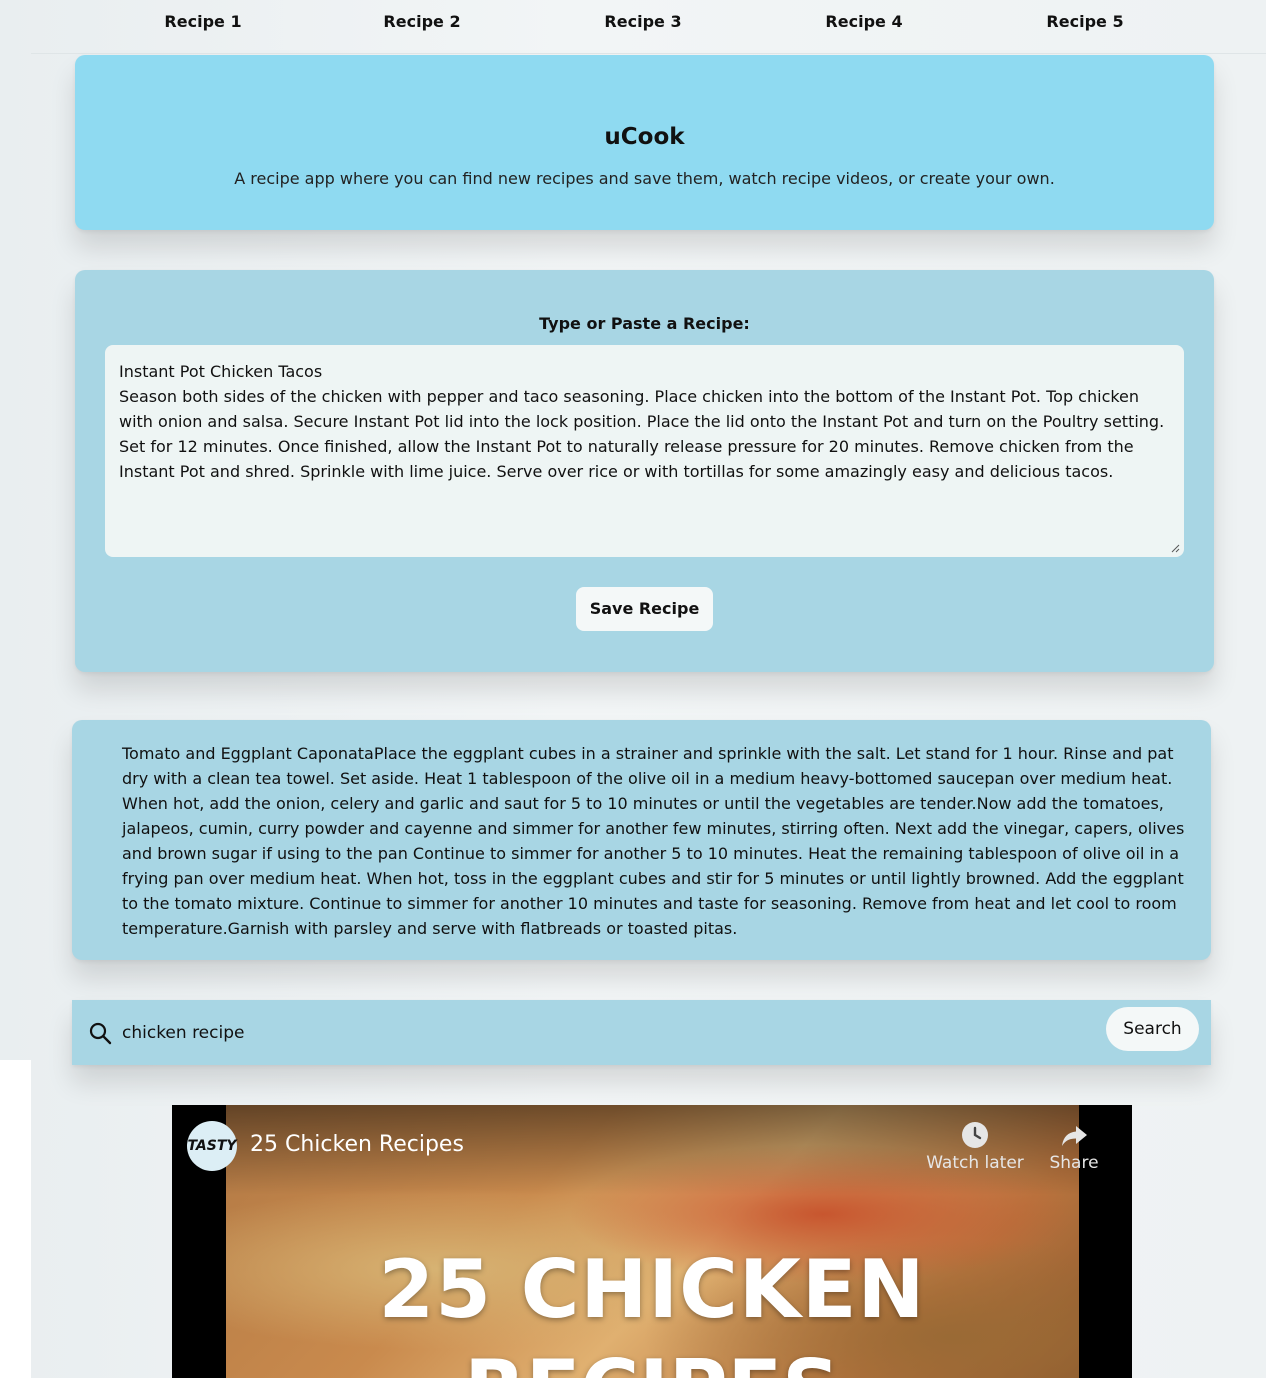  I want to click on share-label: Share, so click(1074, 1163).